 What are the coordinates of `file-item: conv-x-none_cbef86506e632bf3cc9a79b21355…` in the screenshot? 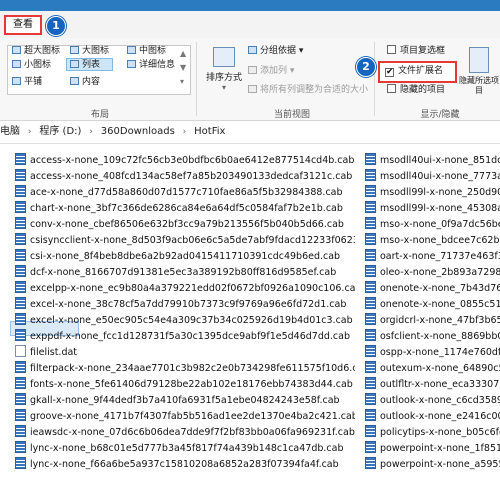 It's located at (185, 225).